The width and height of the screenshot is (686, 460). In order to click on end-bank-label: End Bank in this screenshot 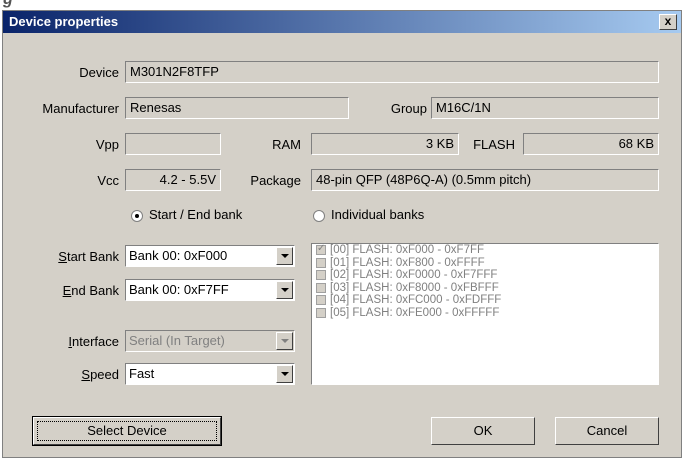, I will do `click(71, 290)`.